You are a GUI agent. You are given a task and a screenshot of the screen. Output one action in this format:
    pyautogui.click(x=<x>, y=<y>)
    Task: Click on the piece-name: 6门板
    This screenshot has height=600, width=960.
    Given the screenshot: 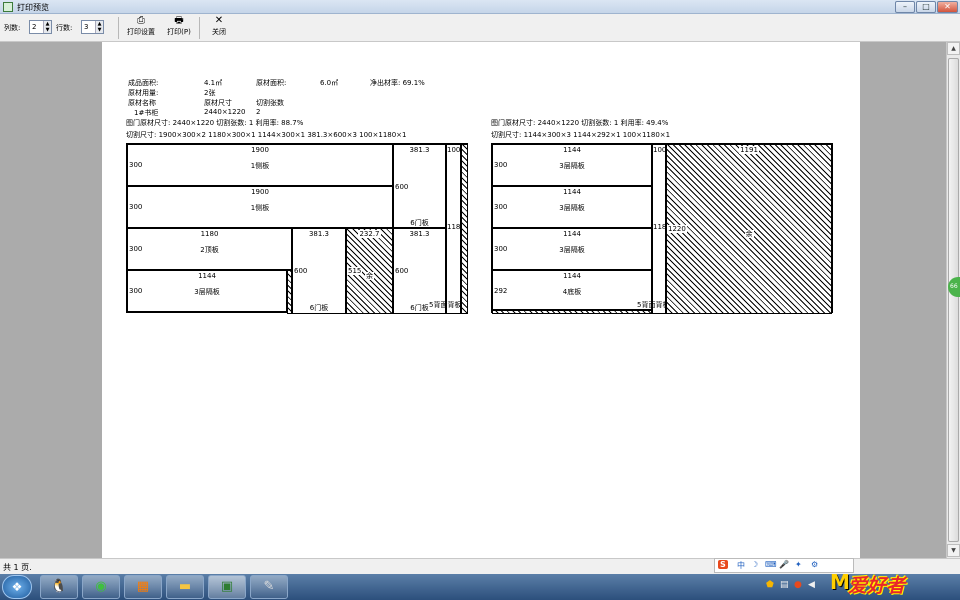 What is the action you would take?
    pyautogui.click(x=419, y=223)
    